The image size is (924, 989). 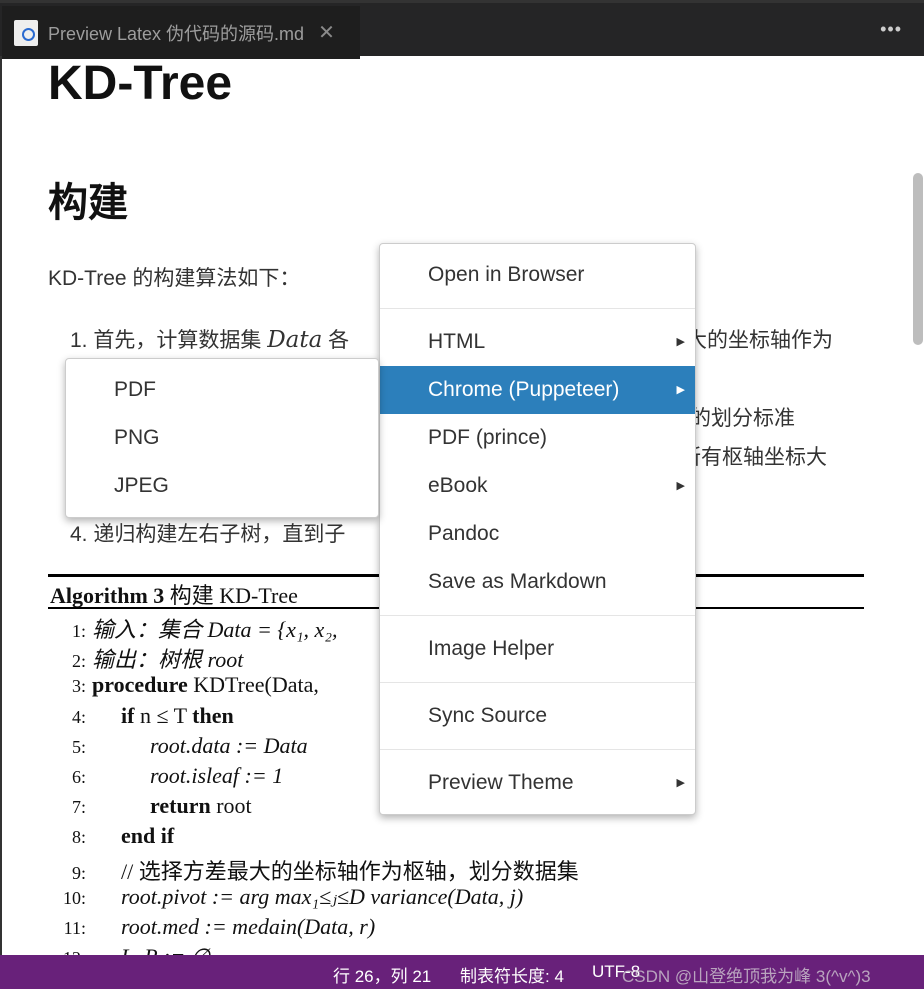 I want to click on list-item-1: 1. 首先，计算数据集 Data 各, so click(x=209, y=339).